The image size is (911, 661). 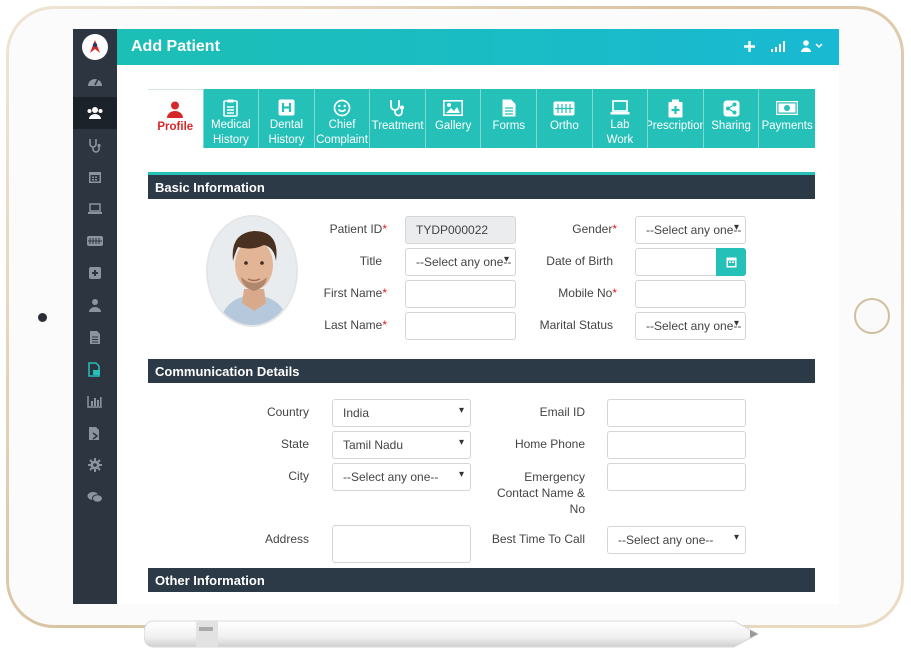 I want to click on stylus-pencil, so click(x=452, y=634).